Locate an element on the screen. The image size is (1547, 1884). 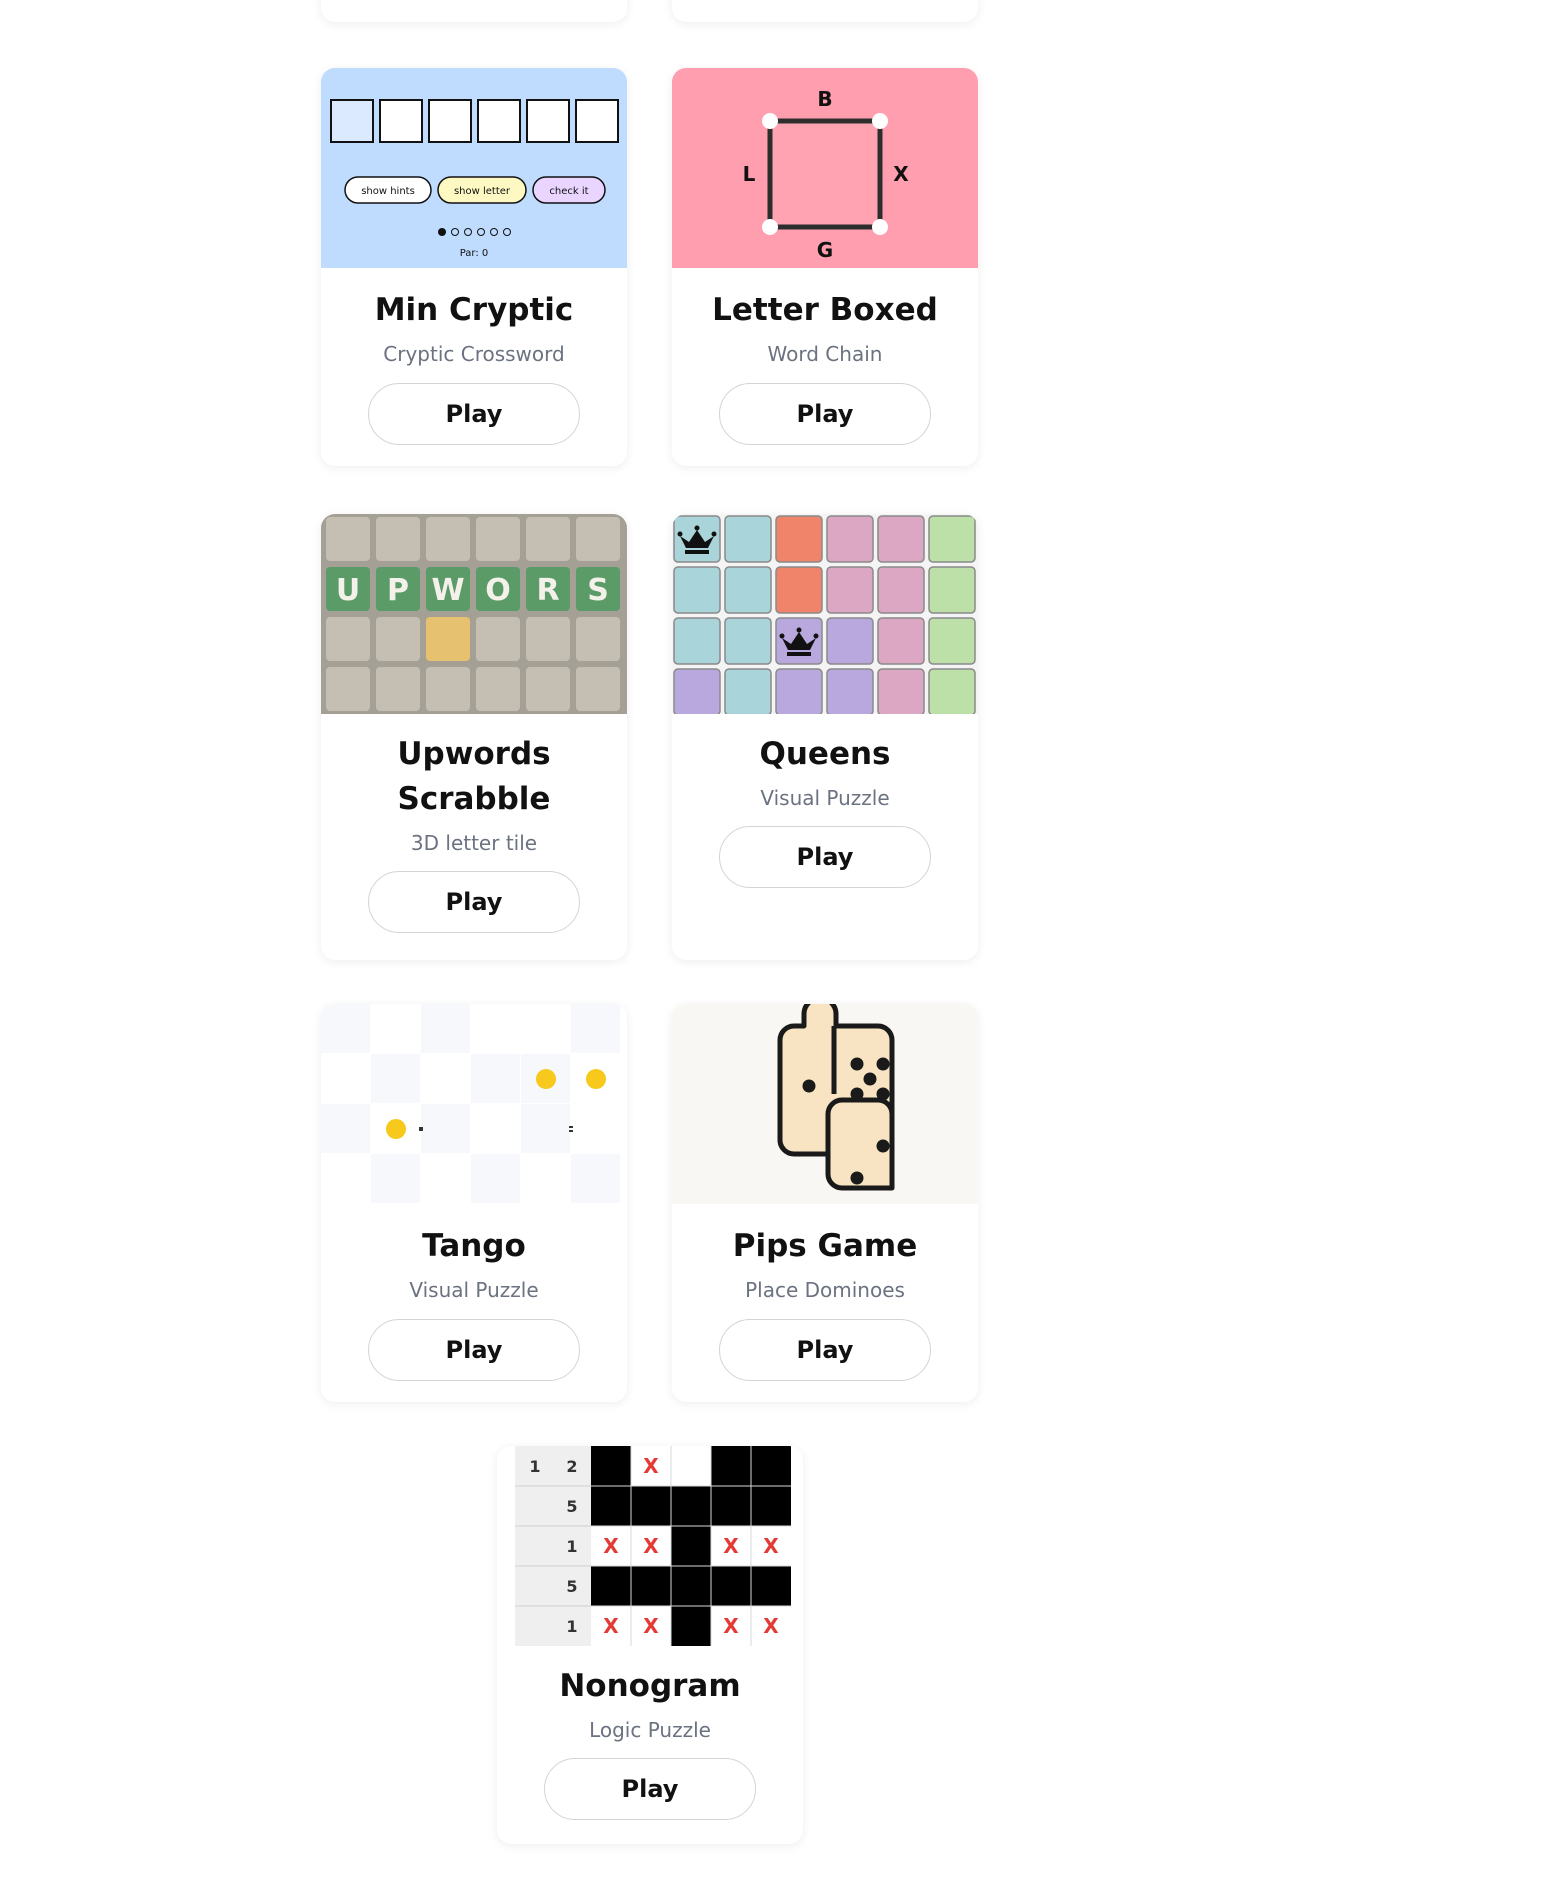
tile-letter: W is located at coordinates (447, 590).